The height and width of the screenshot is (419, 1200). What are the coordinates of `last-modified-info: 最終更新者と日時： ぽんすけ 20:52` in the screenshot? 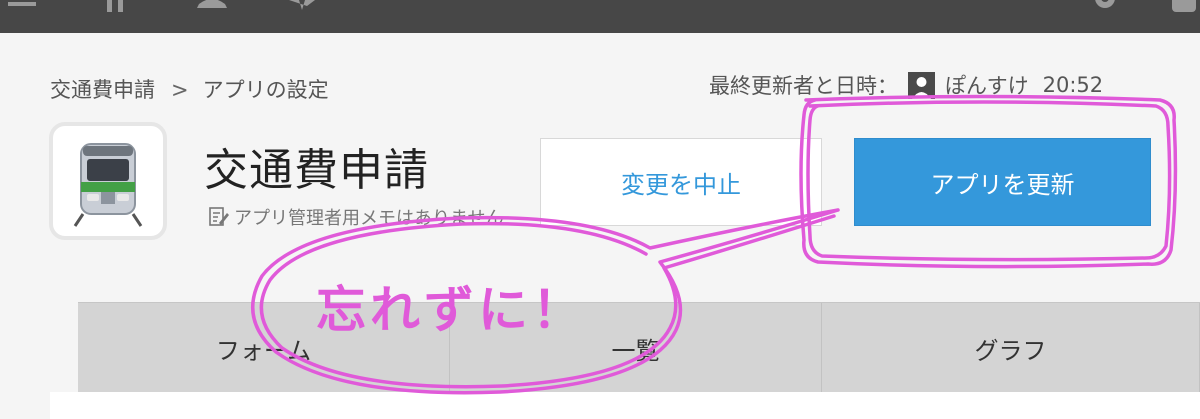 It's located at (906, 85).